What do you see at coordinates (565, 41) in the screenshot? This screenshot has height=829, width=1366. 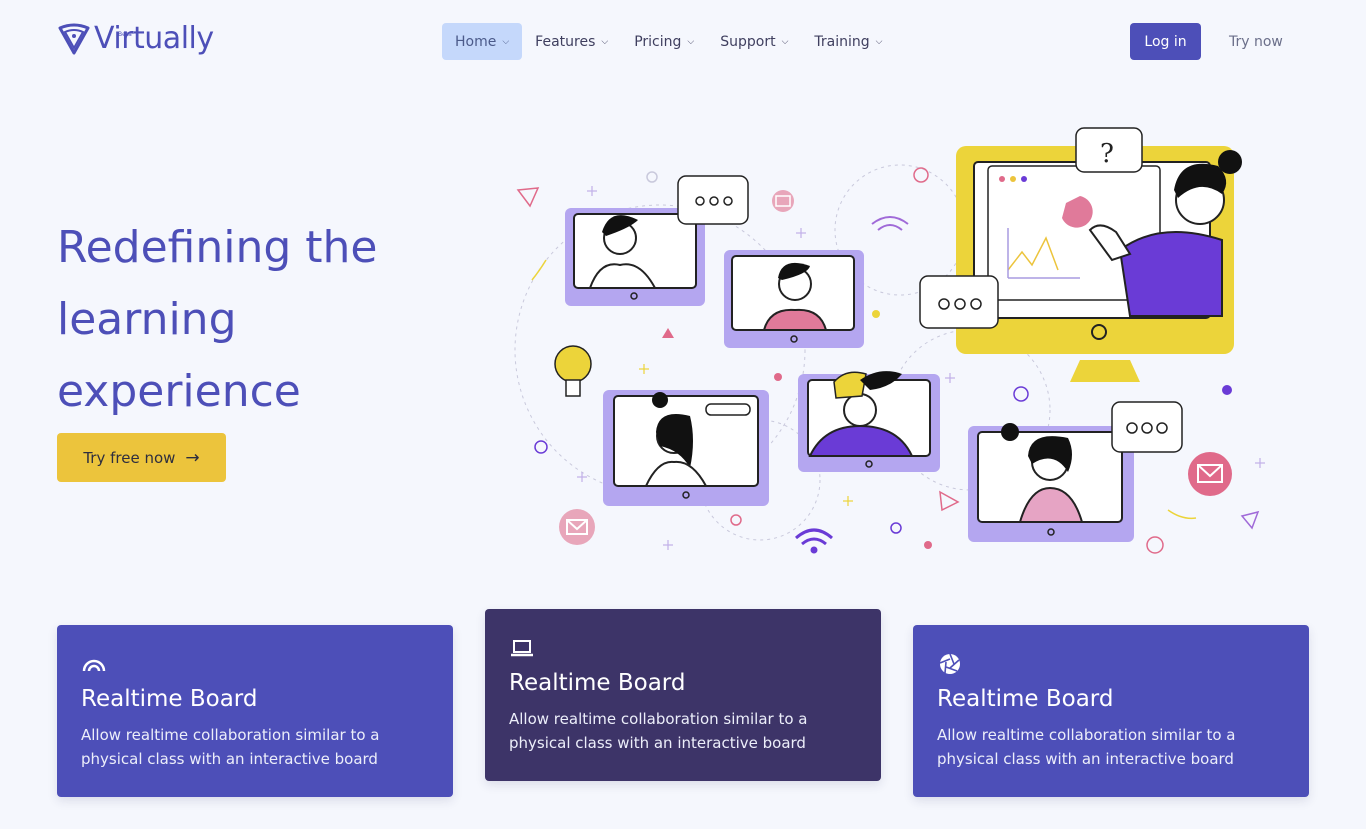 I see `menu-item-label: Features` at bounding box center [565, 41].